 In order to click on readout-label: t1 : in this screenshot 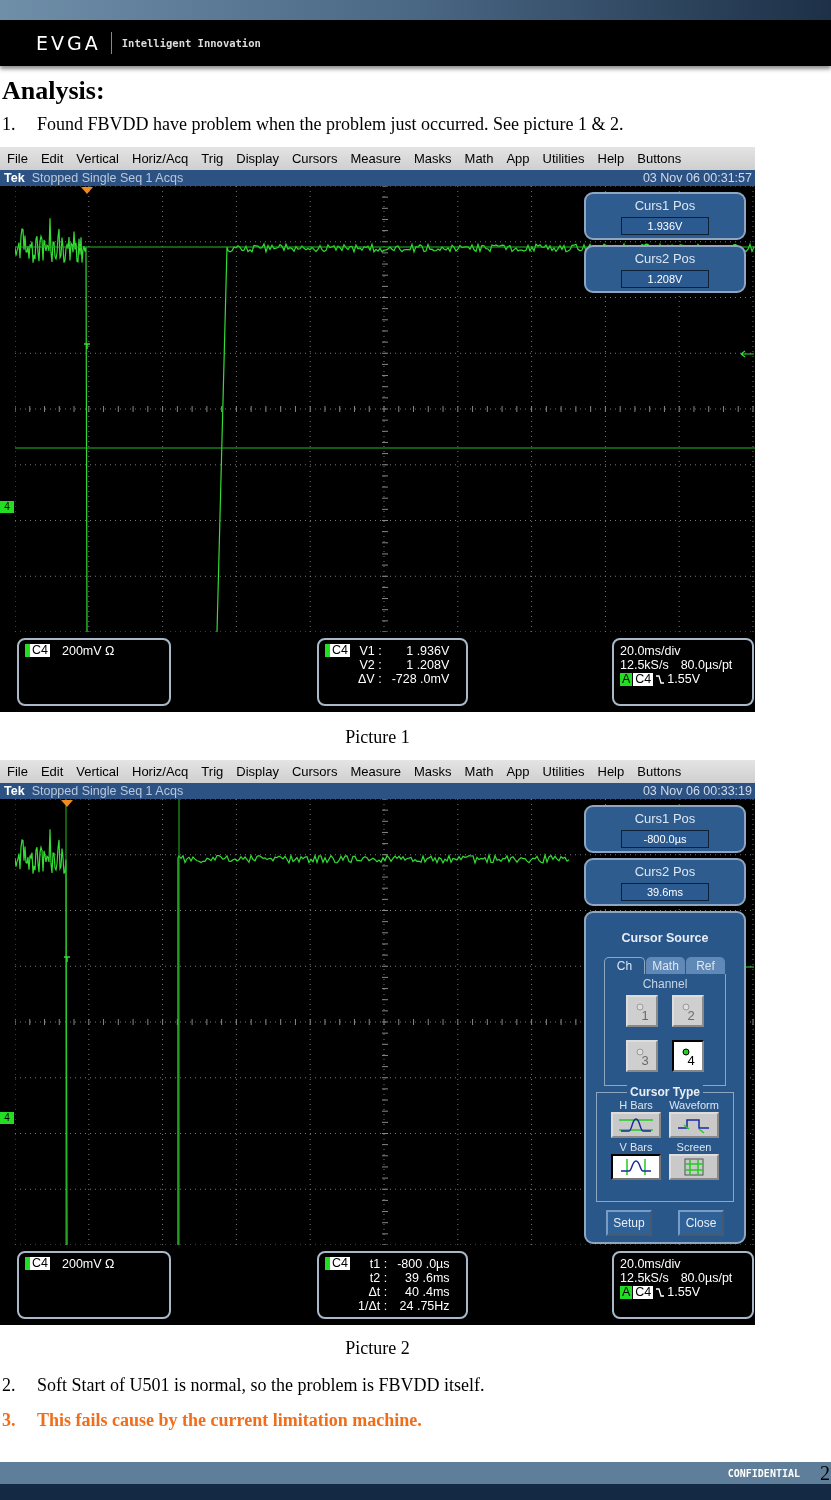, I will do `click(378, 1264)`.